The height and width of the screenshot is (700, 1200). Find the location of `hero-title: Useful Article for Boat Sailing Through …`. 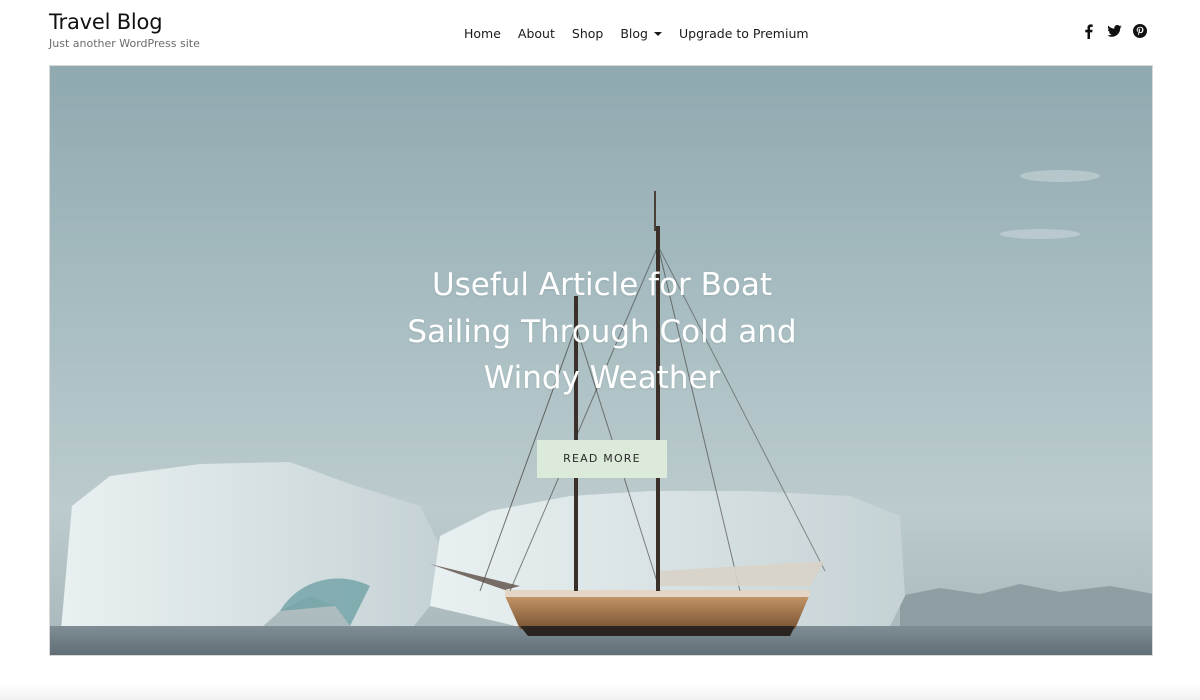

hero-title: Useful Article for Boat Sailing Through … is located at coordinates (602, 332).